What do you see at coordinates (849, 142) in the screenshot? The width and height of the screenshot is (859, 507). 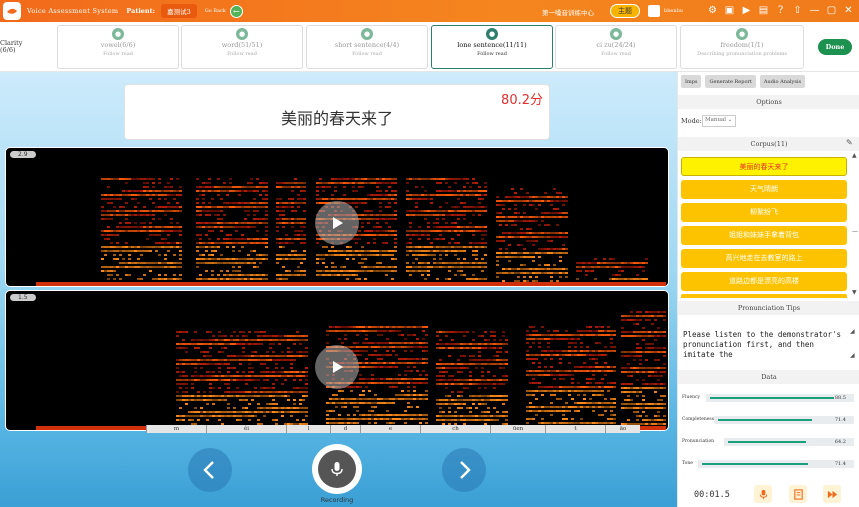 I see `edit-icon: ✎` at bounding box center [849, 142].